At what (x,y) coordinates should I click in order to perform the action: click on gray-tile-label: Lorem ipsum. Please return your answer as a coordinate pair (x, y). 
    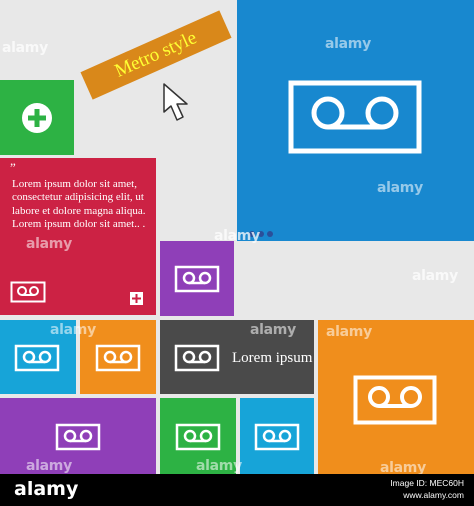
    Looking at the image, I should click on (272, 358).